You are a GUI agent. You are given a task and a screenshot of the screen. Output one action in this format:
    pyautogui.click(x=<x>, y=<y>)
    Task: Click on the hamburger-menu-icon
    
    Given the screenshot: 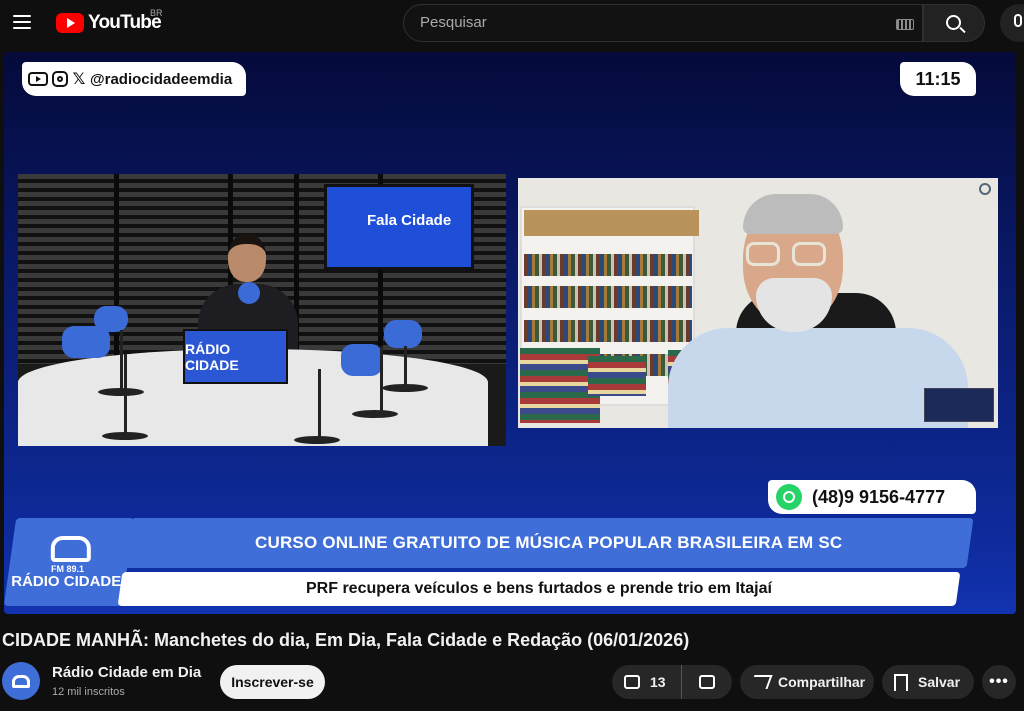 What is the action you would take?
    pyautogui.click(x=22, y=22)
    